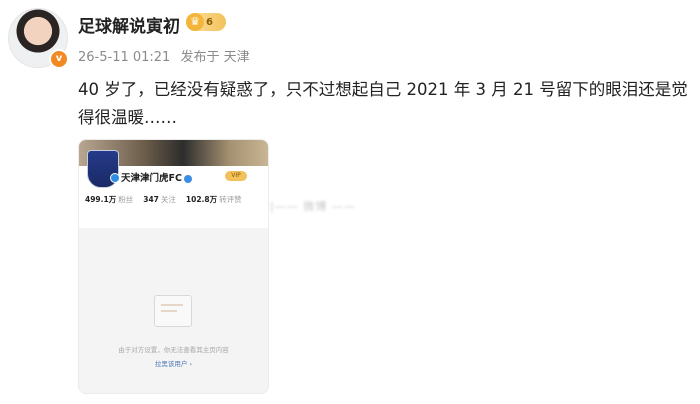 The height and width of the screenshot is (404, 700). Describe the element at coordinates (215, 57) in the screenshot. I see `post-location: 发布于 天津` at that location.